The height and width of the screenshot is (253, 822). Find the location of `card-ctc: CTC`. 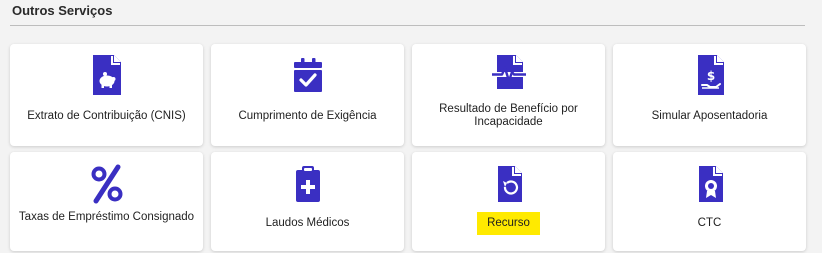

card-ctc: CTC is located at coordinates (709, 201).